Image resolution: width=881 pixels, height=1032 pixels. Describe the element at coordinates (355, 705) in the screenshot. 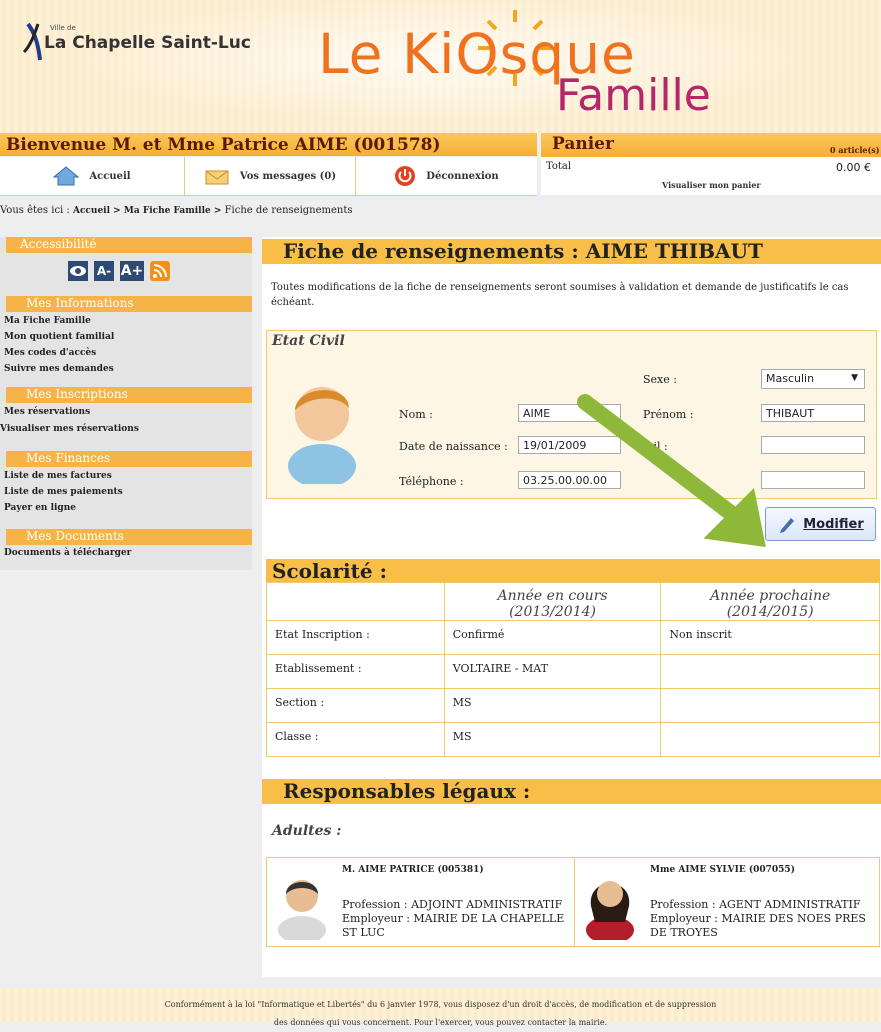

I see `table-cell: Section :` at that location.